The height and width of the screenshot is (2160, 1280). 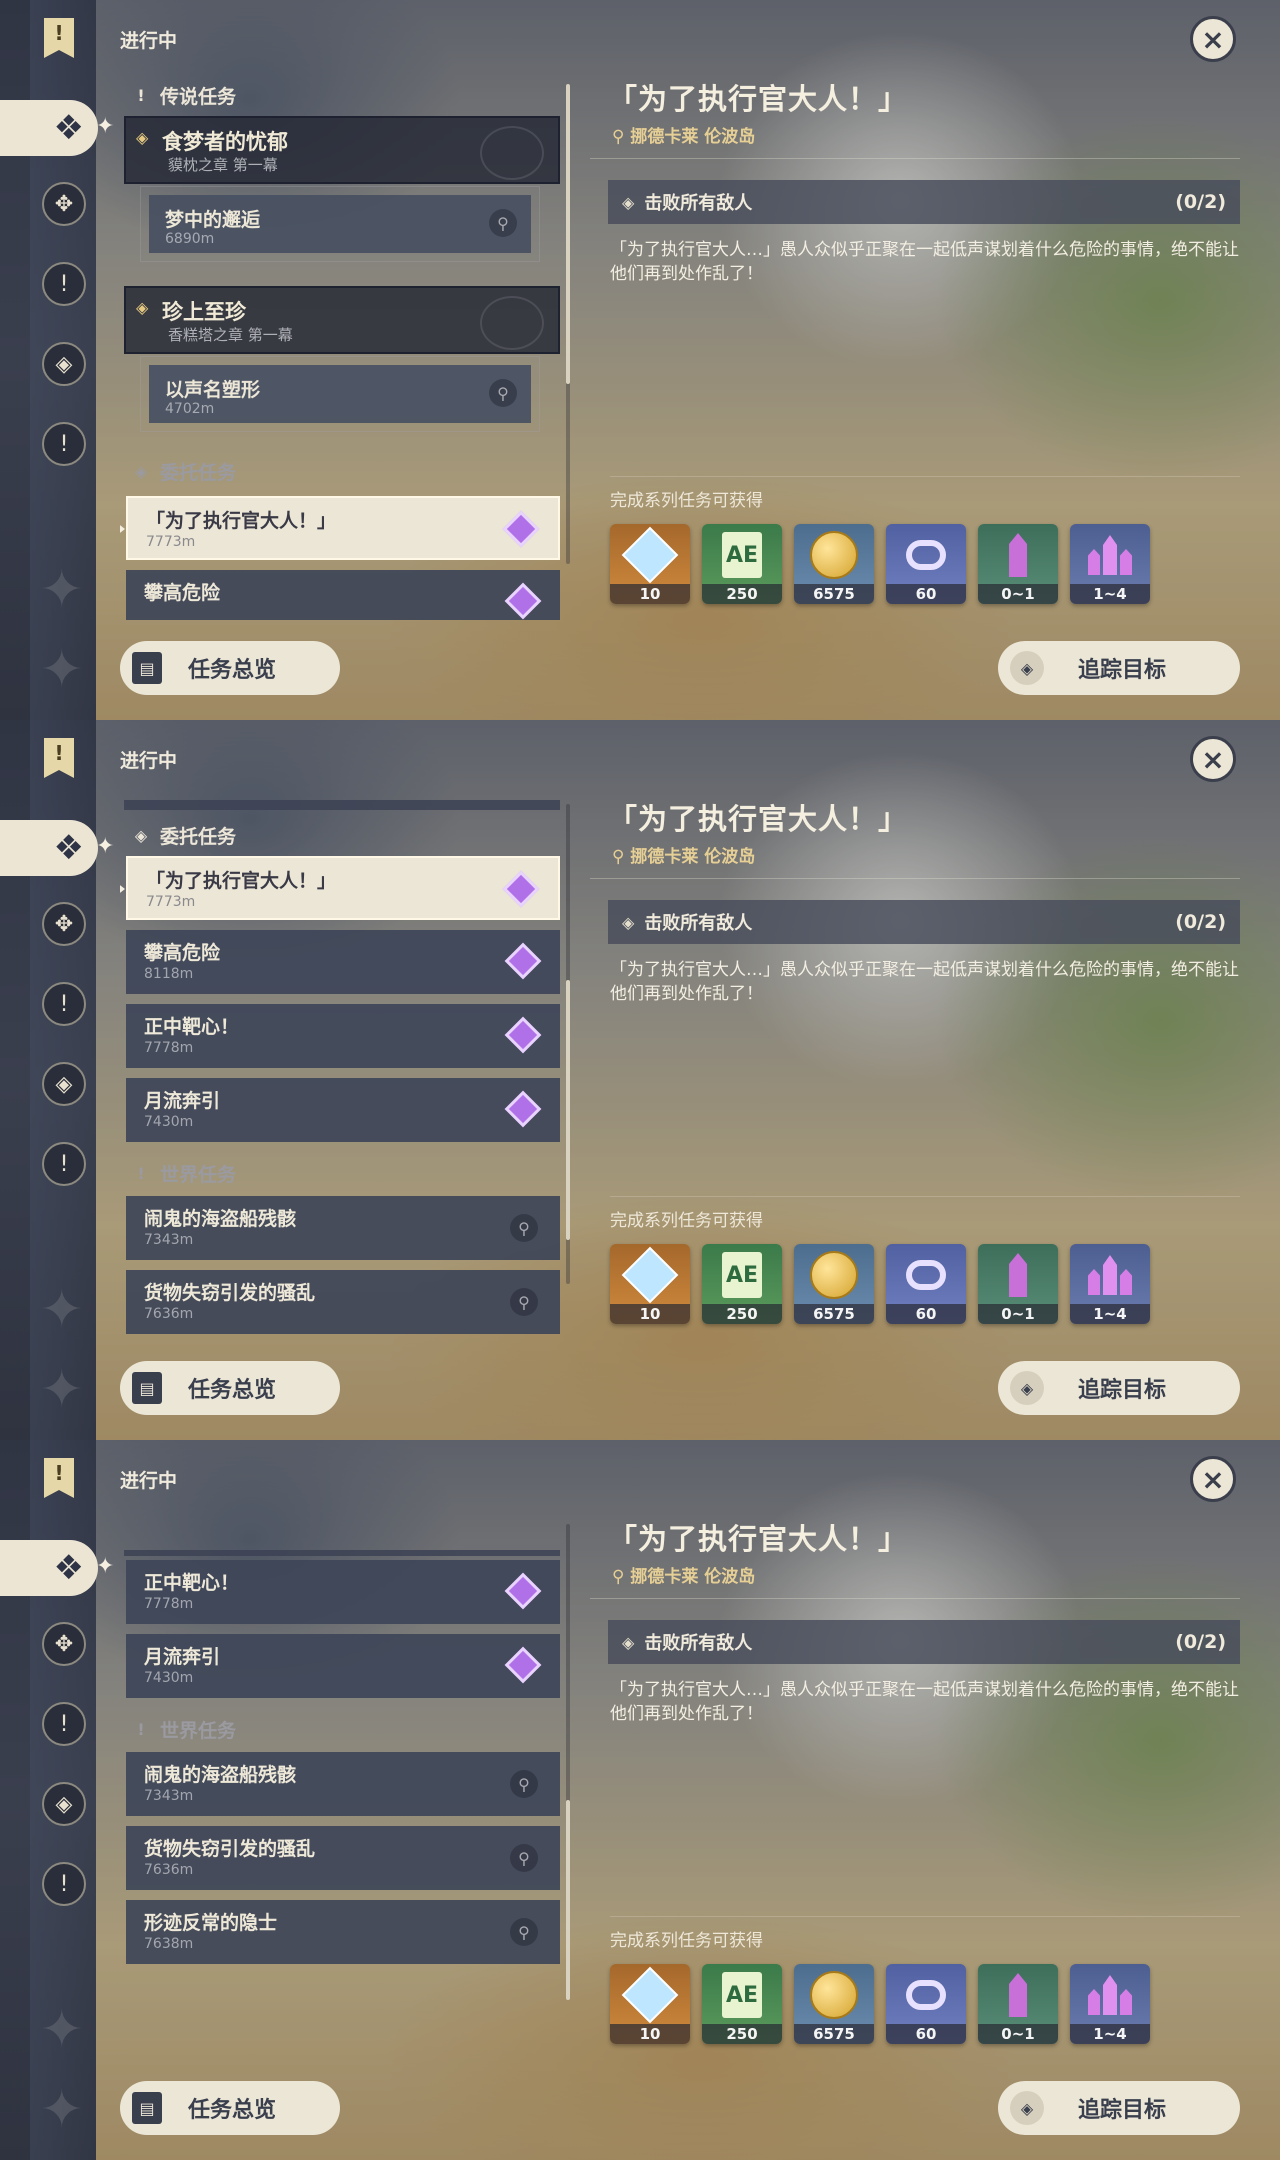 What do you see at coordinates (926, 555) in the screenshot?
I see `companionship-exp-icon` at bounding box center [926, 555].